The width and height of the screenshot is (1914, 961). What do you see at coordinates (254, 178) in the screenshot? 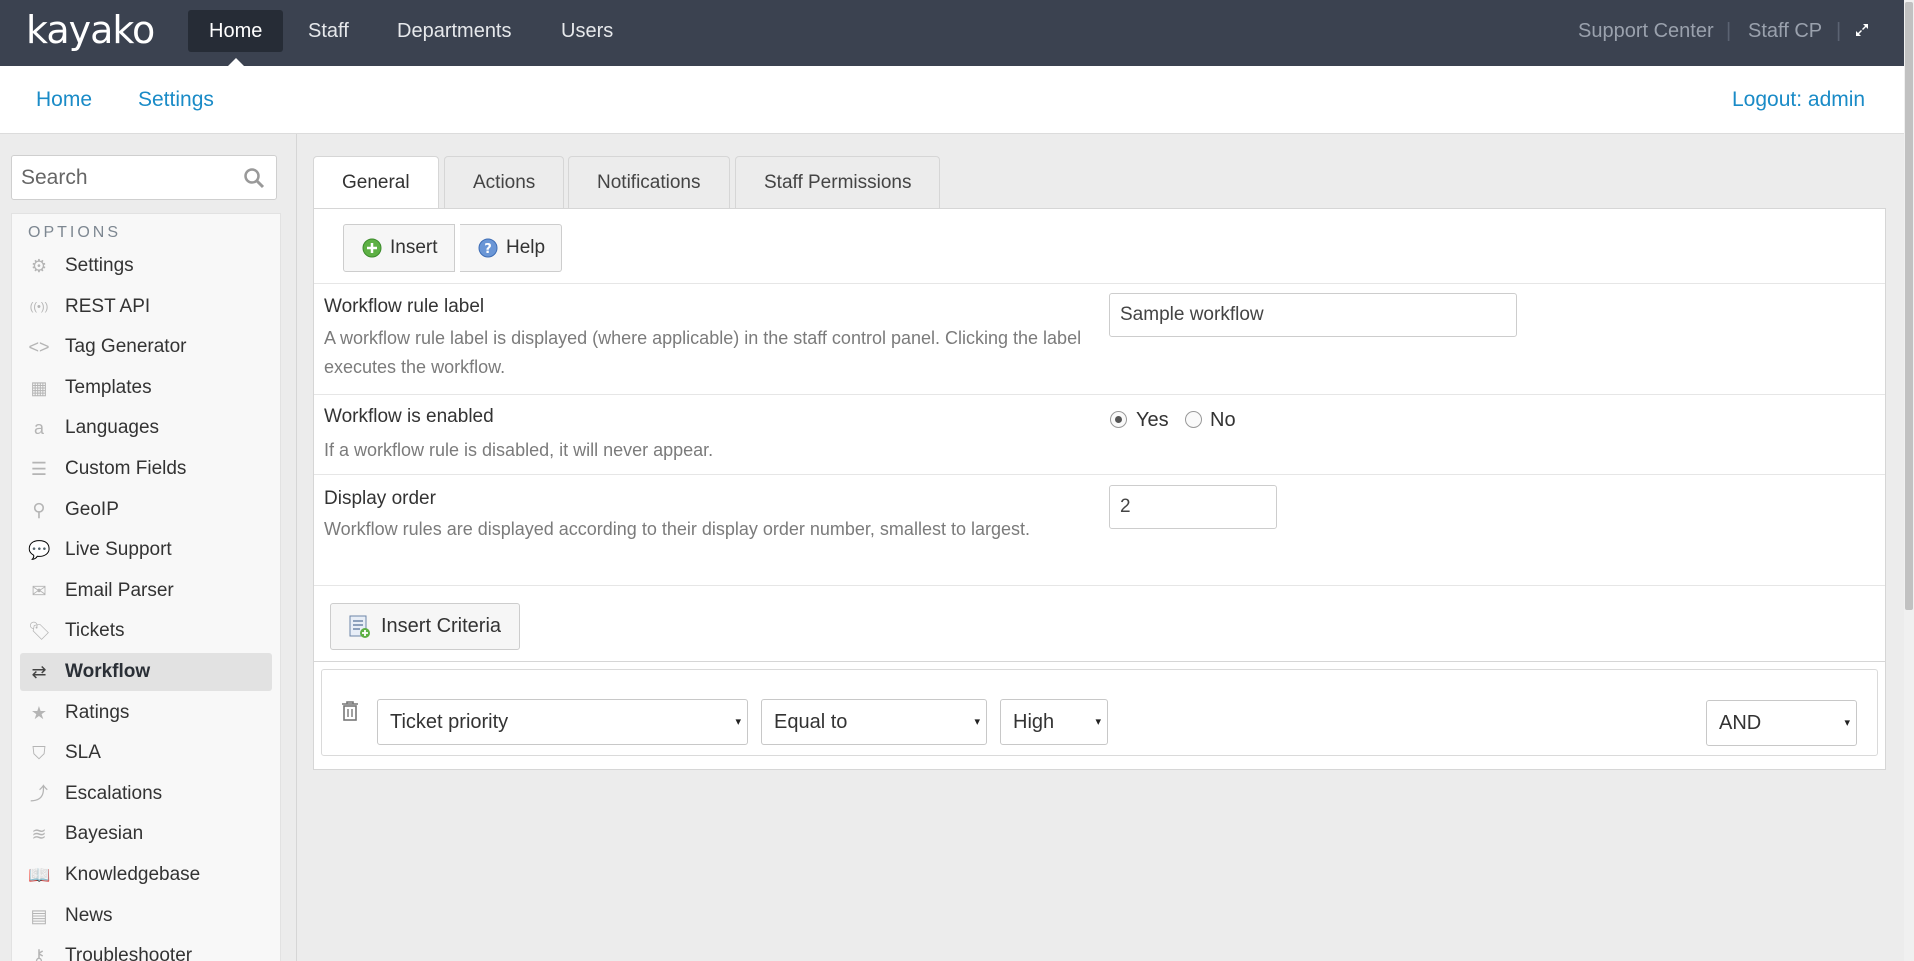
I see `search-icon` at bounding box center [254, 178].